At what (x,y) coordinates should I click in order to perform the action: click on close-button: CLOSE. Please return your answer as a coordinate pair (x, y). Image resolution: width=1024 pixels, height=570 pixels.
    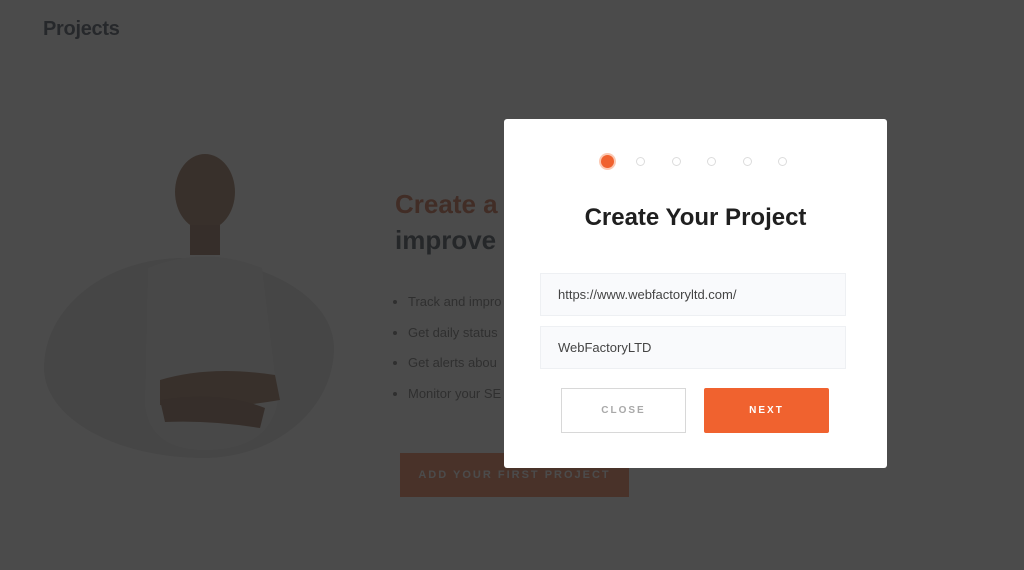
    Looking at the image, I should click on (623, 410).